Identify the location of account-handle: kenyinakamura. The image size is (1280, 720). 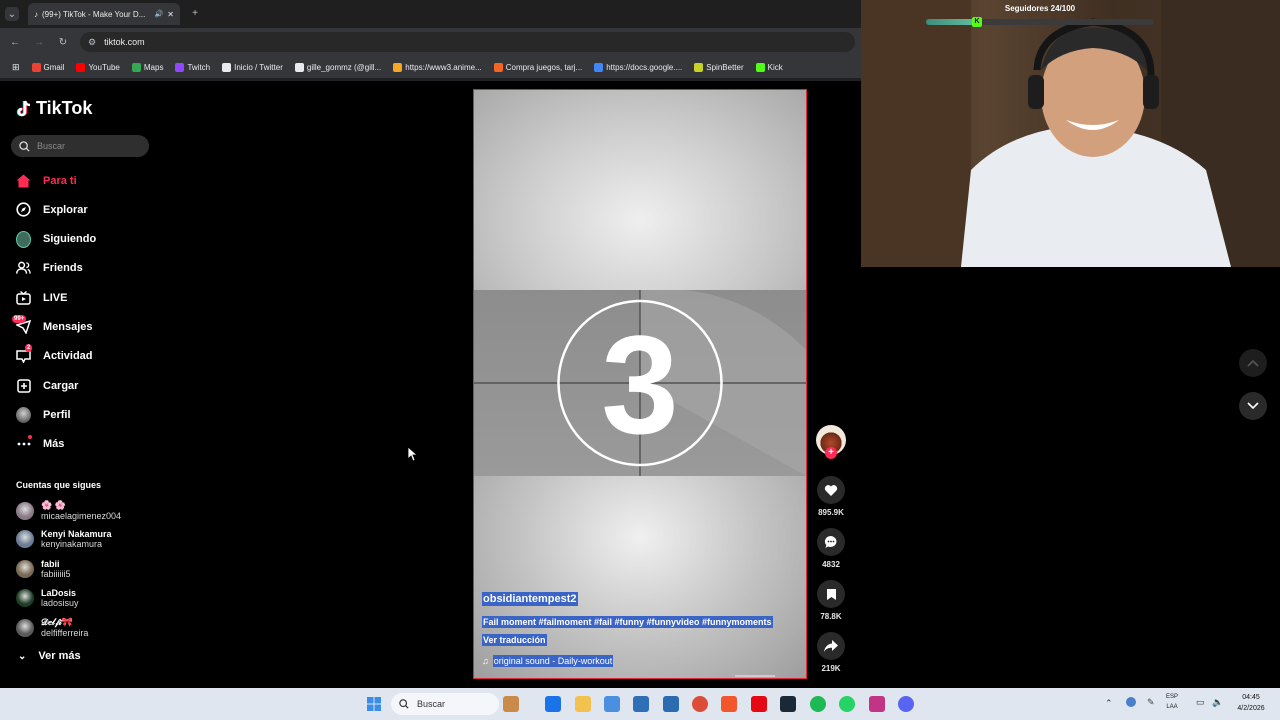
(72, 544).